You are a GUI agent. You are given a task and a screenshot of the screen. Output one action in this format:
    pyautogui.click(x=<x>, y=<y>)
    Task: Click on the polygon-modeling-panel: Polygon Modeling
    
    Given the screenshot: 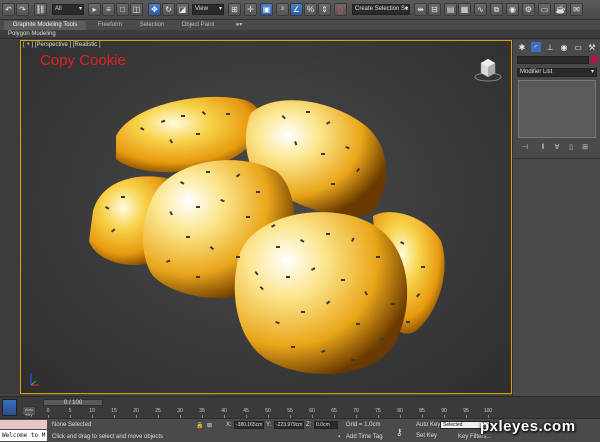 What is the action you would take?
    pyautogui.click(x=32, y=34)
    